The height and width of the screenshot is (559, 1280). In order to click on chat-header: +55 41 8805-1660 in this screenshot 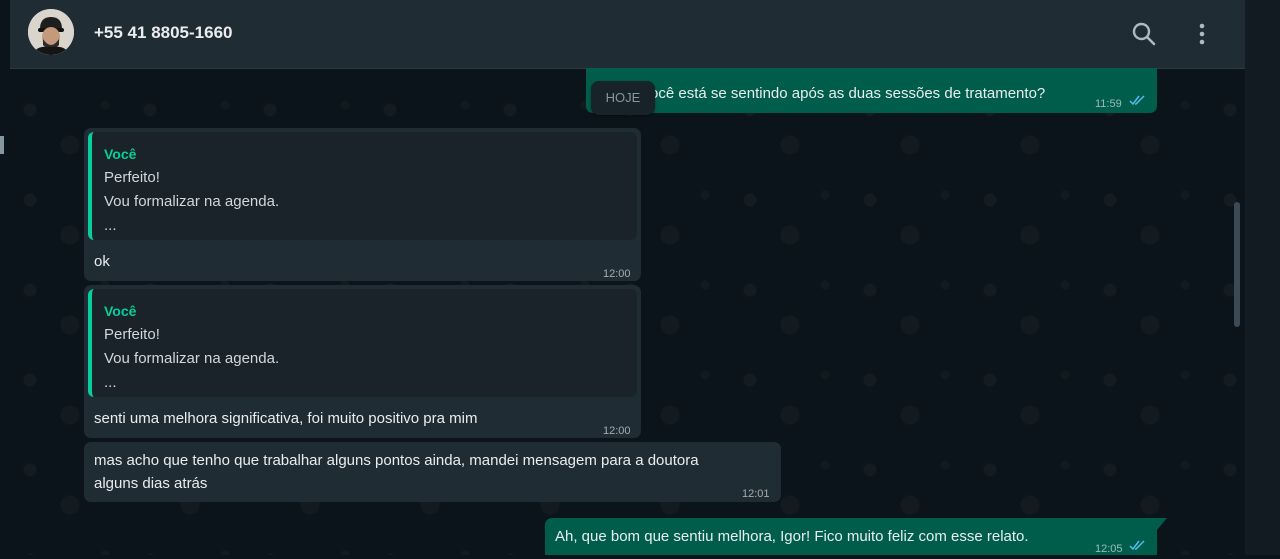, I will do `click(627, 34)`.